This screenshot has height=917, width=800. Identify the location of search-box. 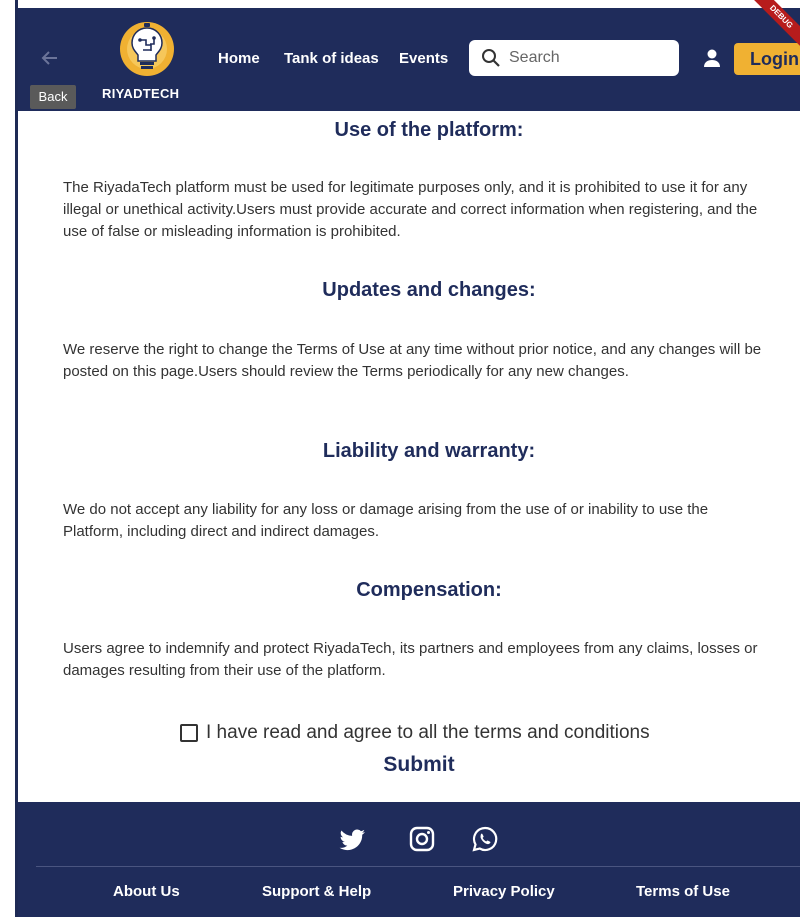
(574, 58).